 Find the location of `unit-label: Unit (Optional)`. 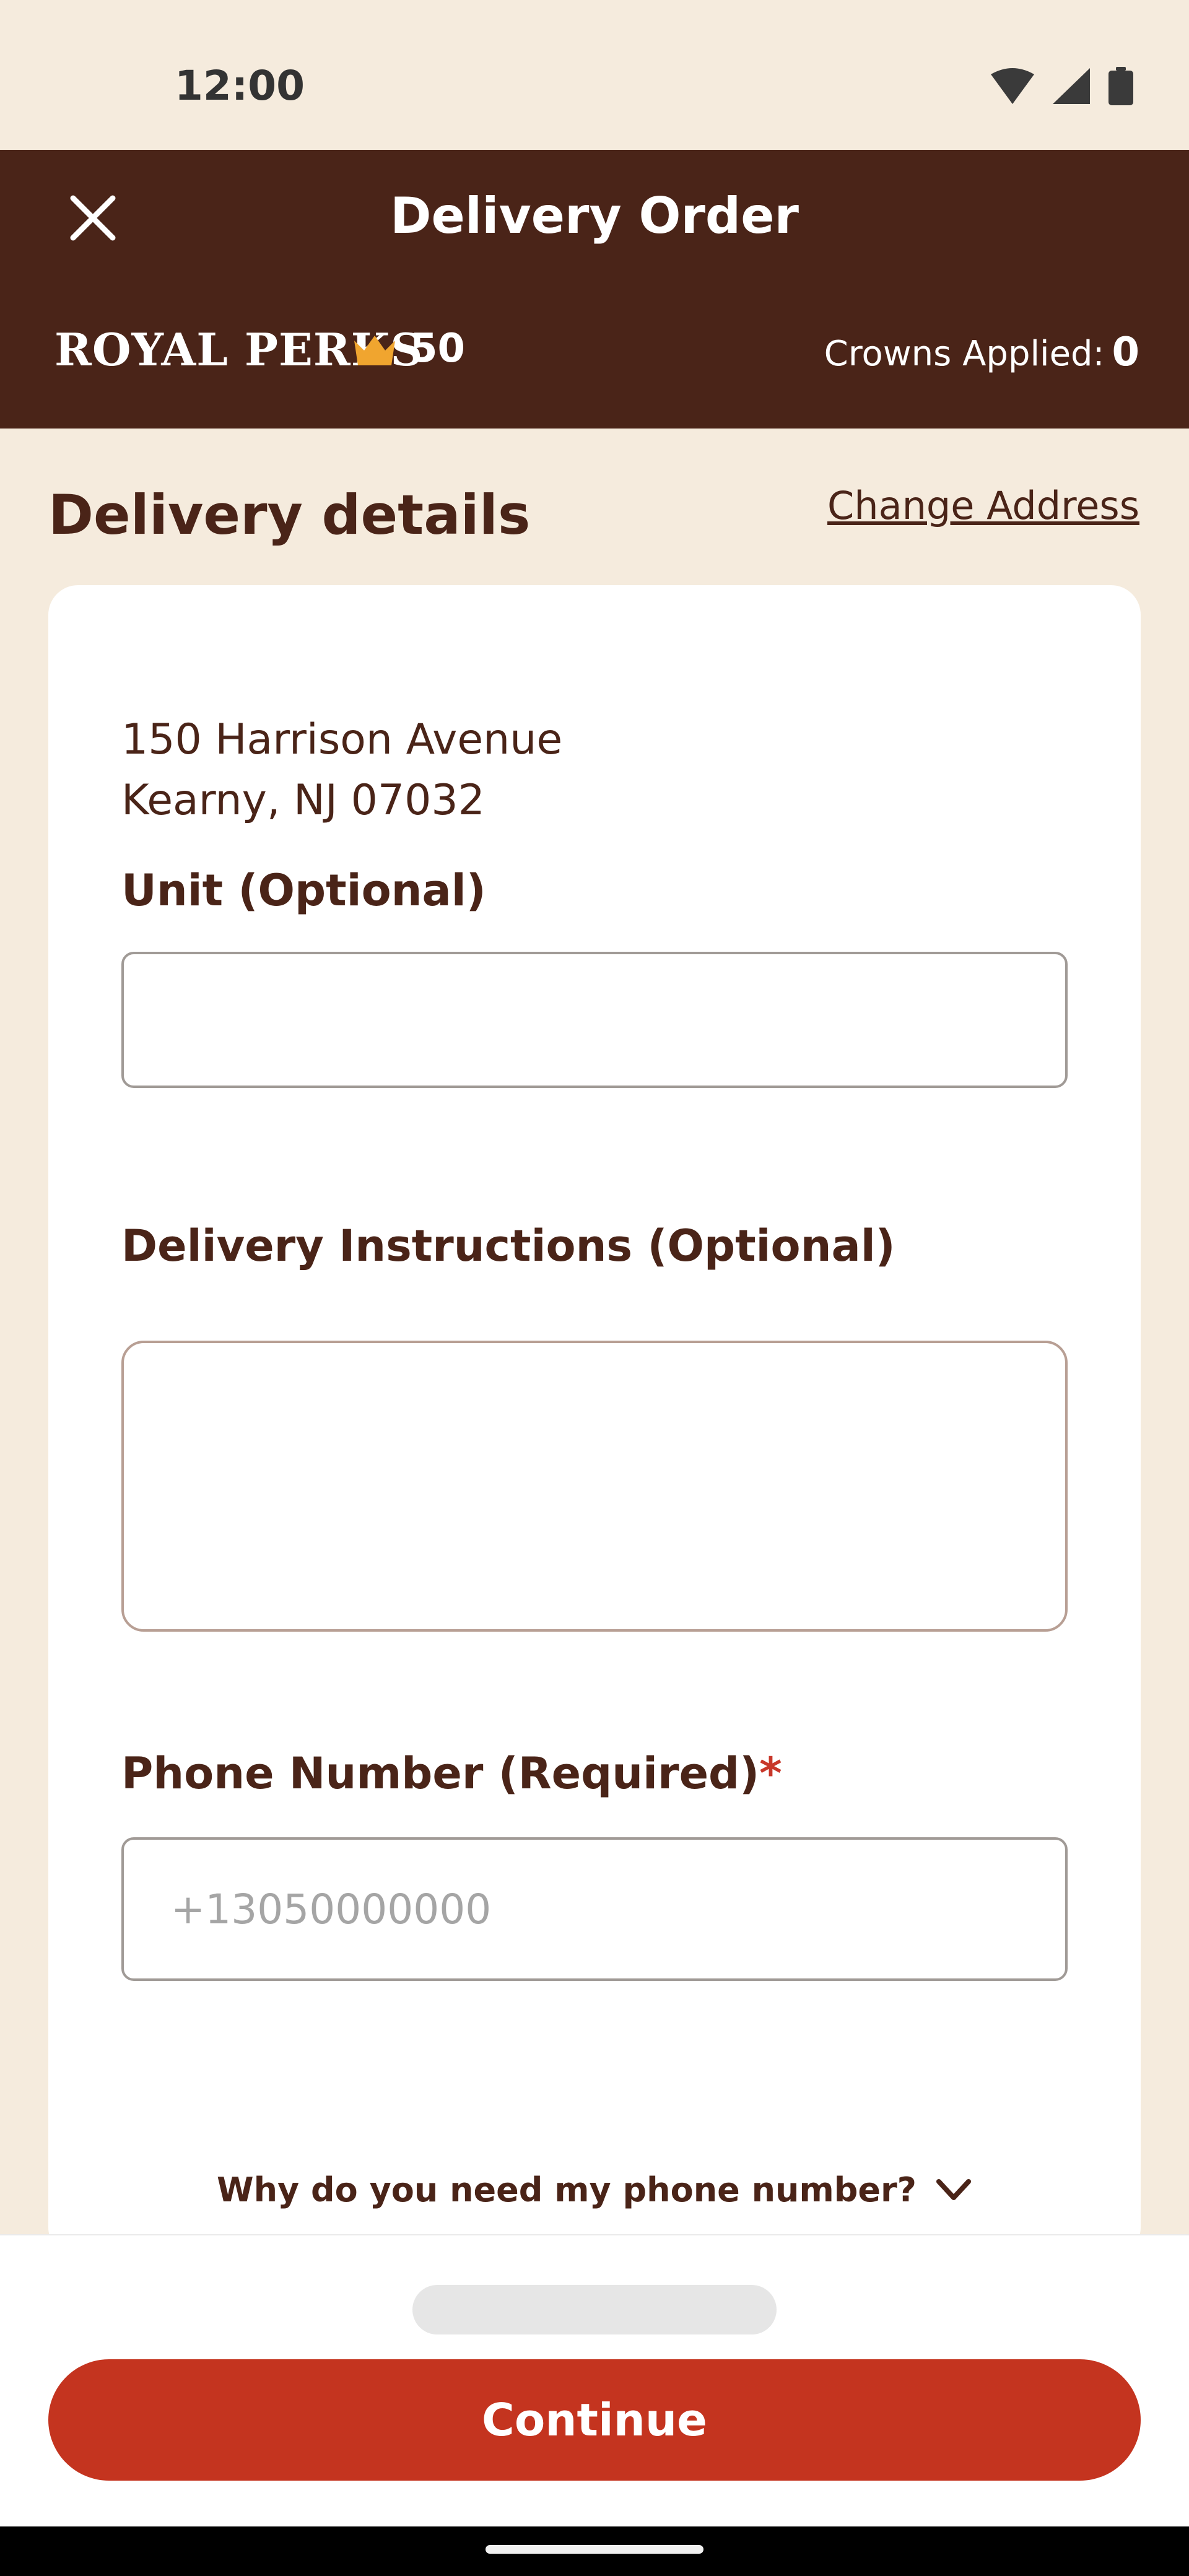

unit-label: Unit (Optional) is located at coordinates (303, 890).